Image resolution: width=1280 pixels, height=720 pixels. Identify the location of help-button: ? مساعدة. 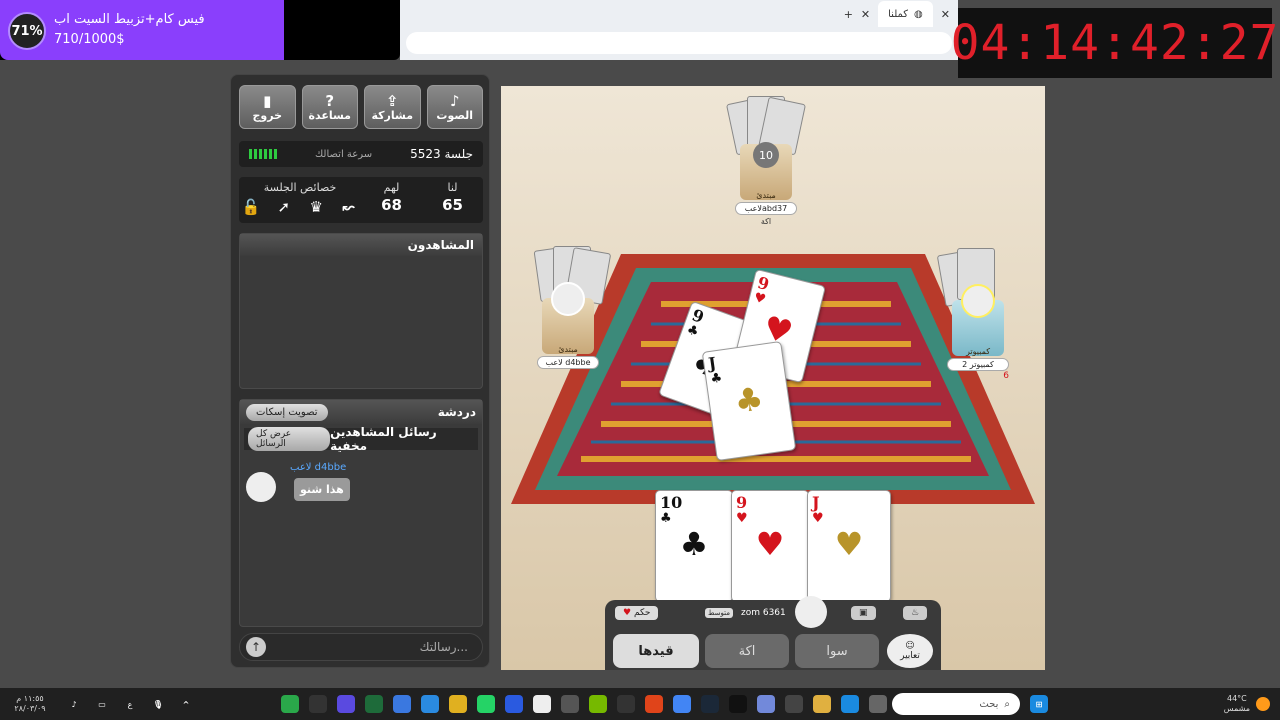
(329, 107).